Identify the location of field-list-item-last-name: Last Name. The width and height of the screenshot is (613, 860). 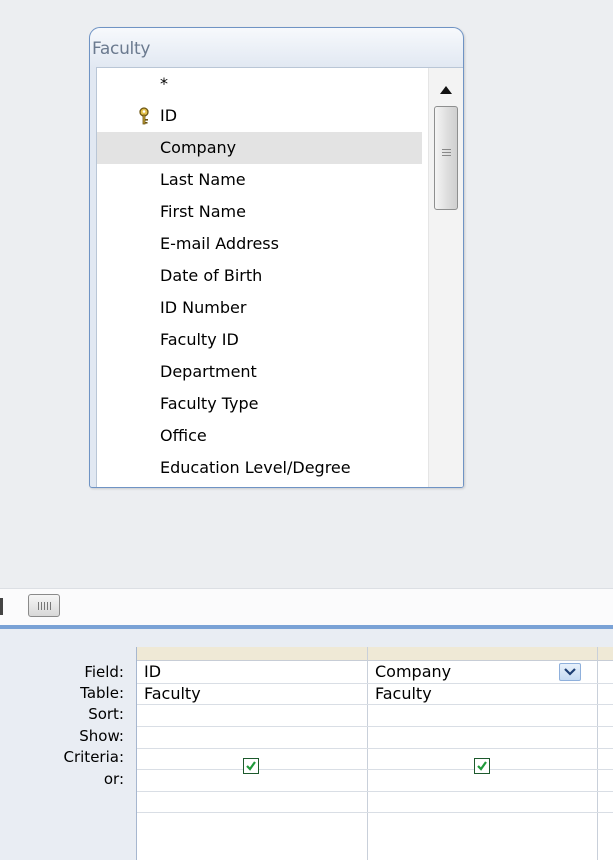
(259, 180).